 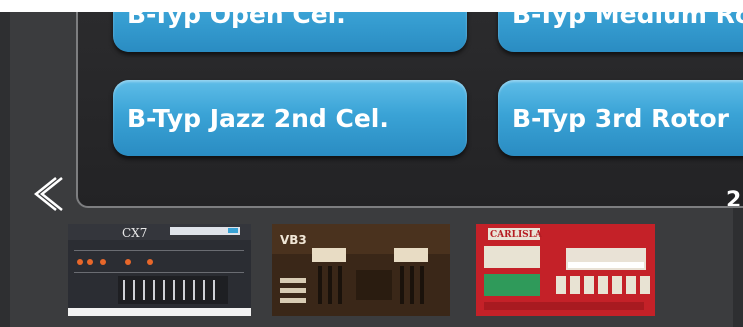 I want to click on page-indicator: 2 / 5, so click(x=734, y=198).